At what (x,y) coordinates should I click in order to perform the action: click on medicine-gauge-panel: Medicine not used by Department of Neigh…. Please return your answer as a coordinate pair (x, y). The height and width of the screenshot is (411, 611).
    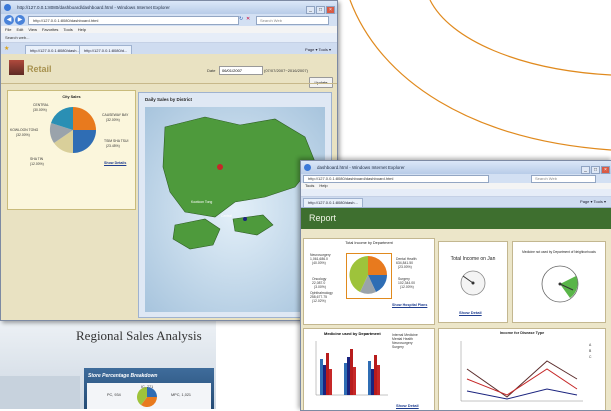
    Looking at the image, I should click on (559, 282).